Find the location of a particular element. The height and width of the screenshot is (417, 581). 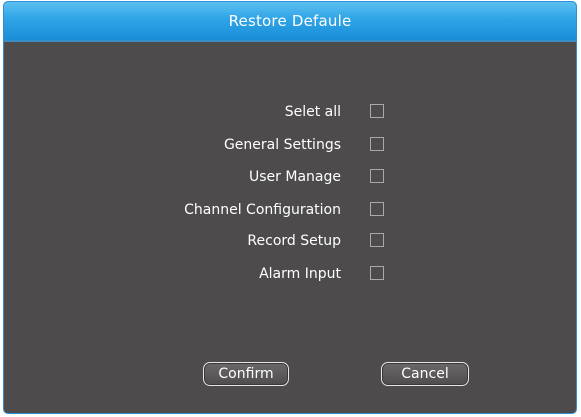

record-setup-checkbox is located at coordinates (377, 240).